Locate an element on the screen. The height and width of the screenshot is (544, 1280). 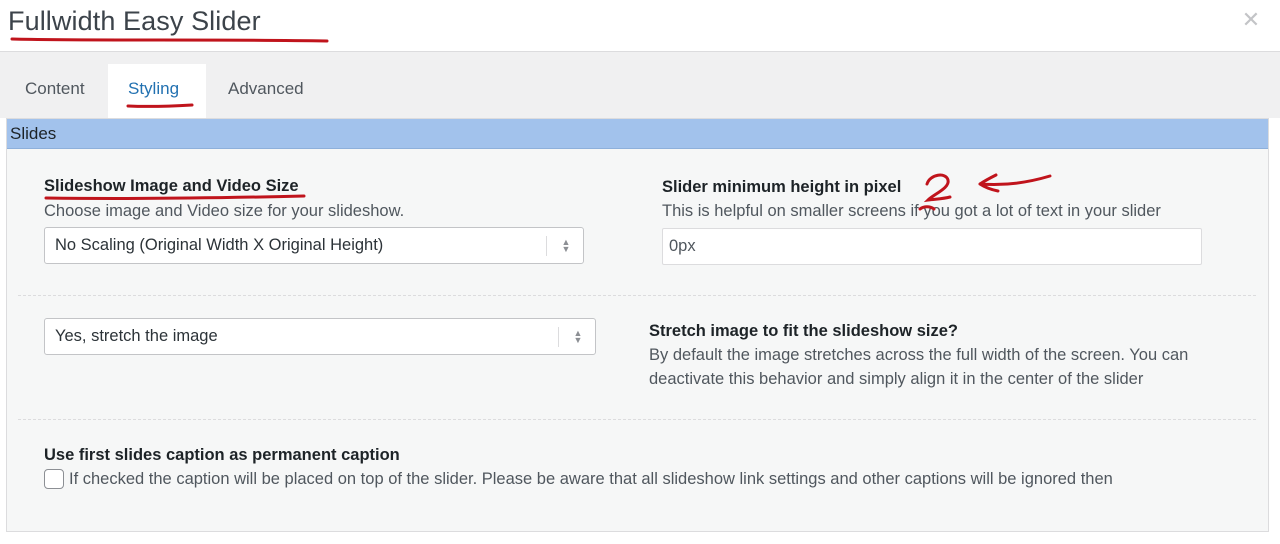
stretch-select: Yes, stretch the image ▲ ▼ is located at coordinates (320, 336).